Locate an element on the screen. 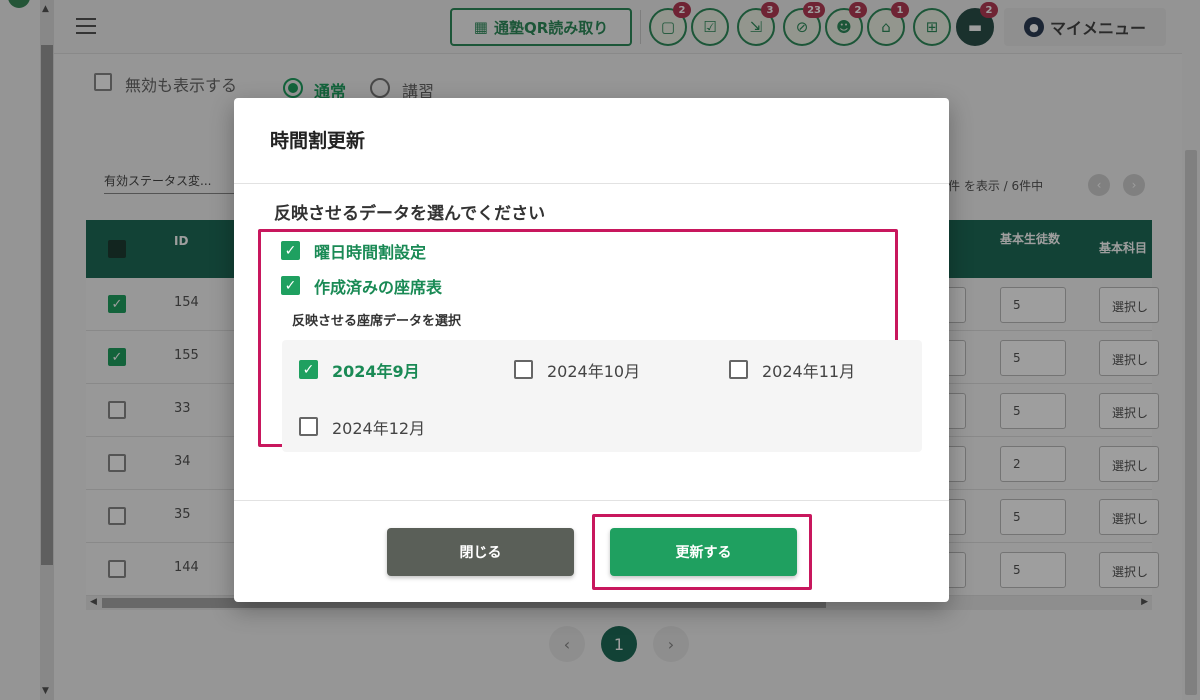 This screenshot has width=1200, height=700. weekly-timetable-checkbox: ✓ is located at coordinates (290, 250).